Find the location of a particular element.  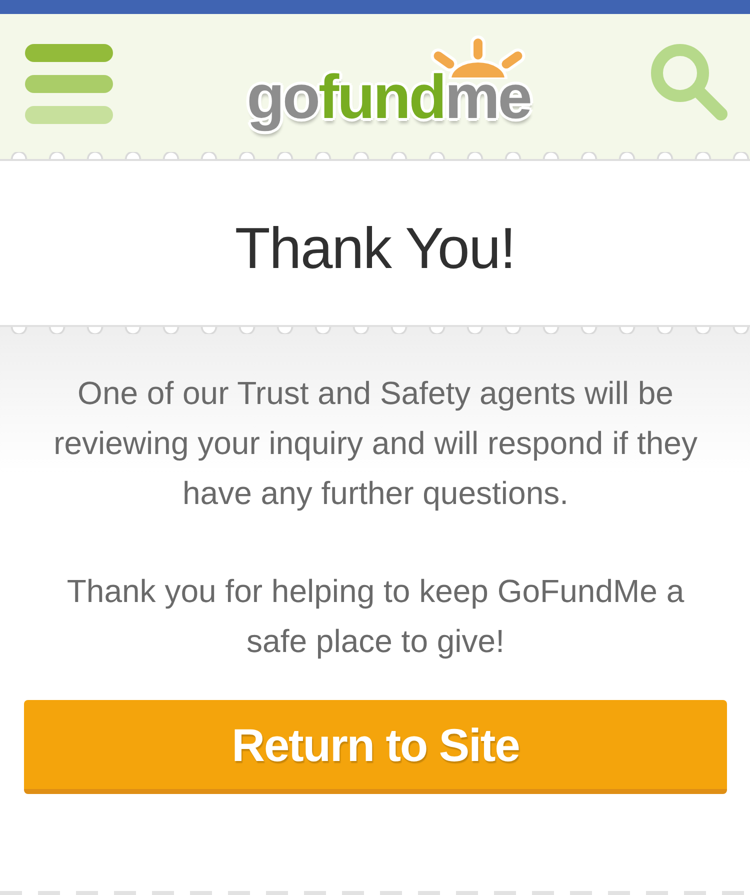

menu-button is located at coordinates (69, 83).